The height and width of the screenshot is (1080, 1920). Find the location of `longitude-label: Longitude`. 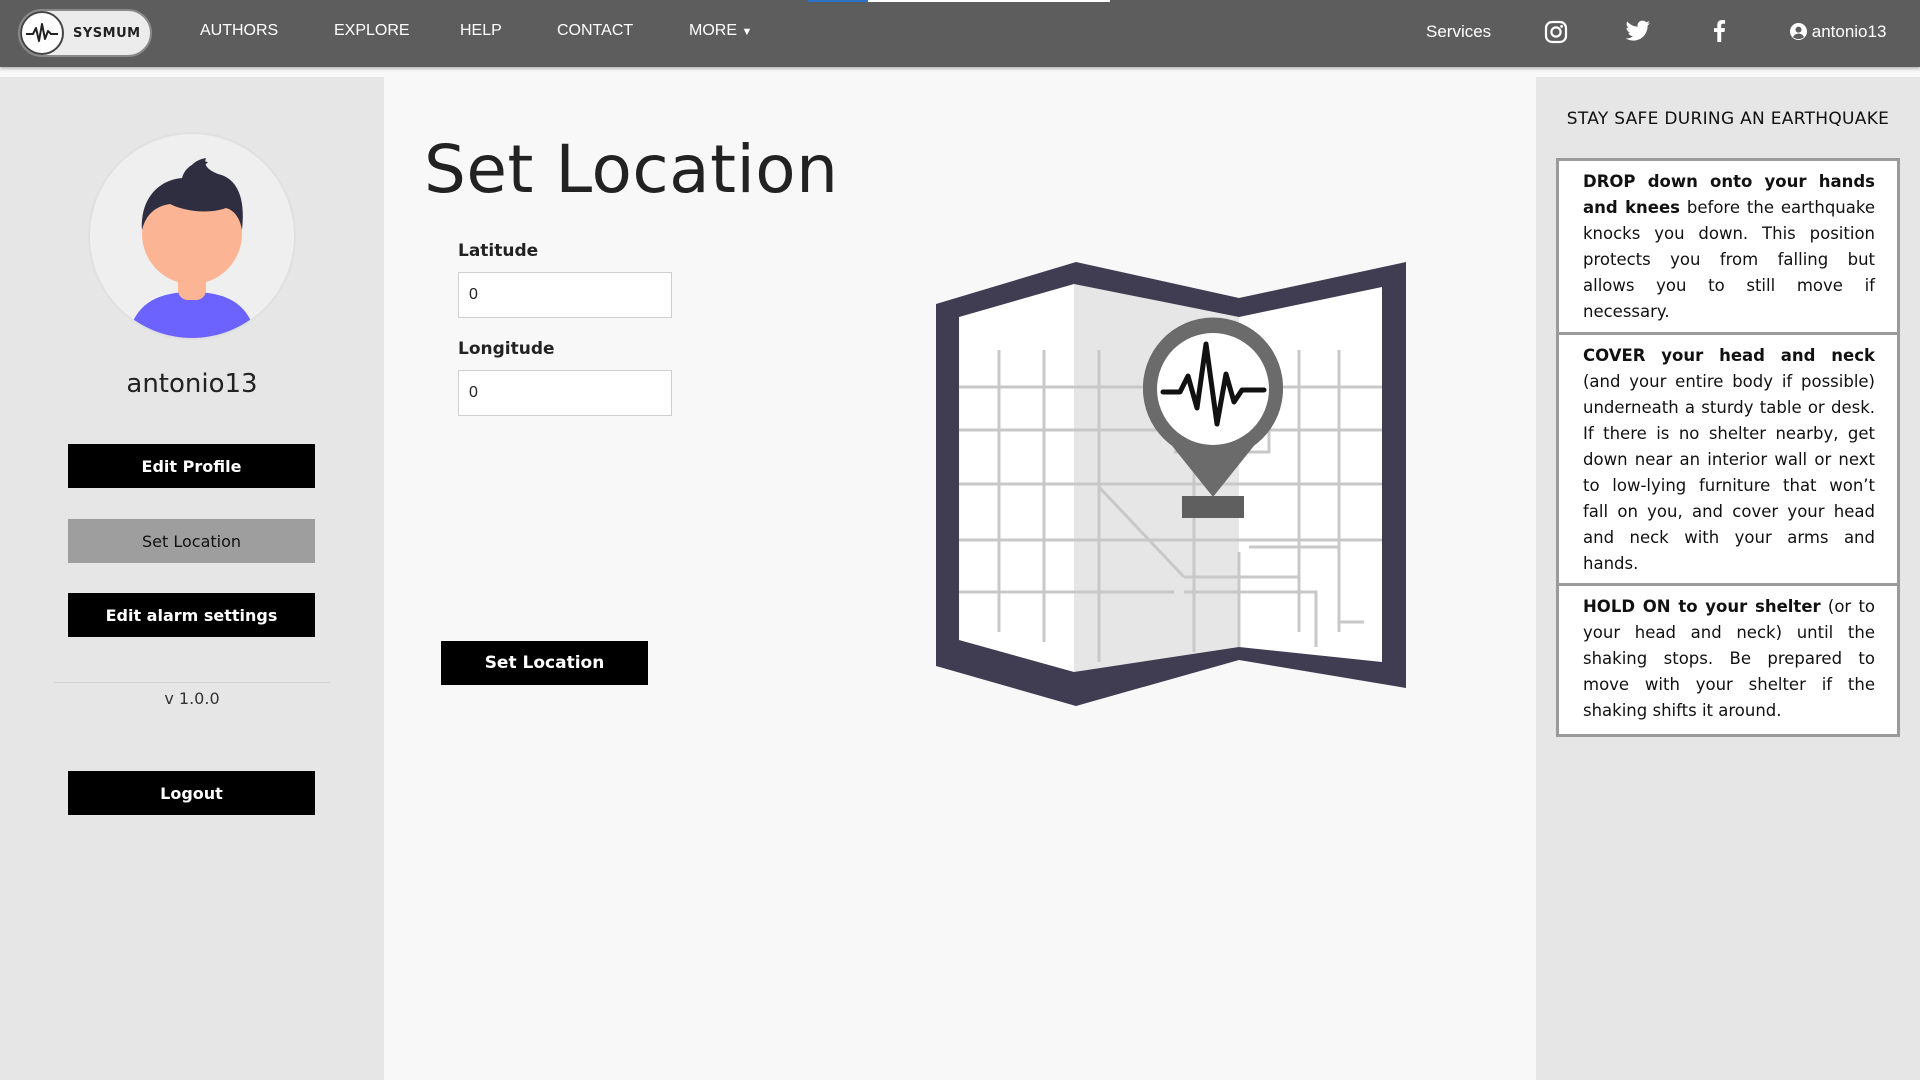

longitude-label: Longitude is located at coordinates (506, 349).